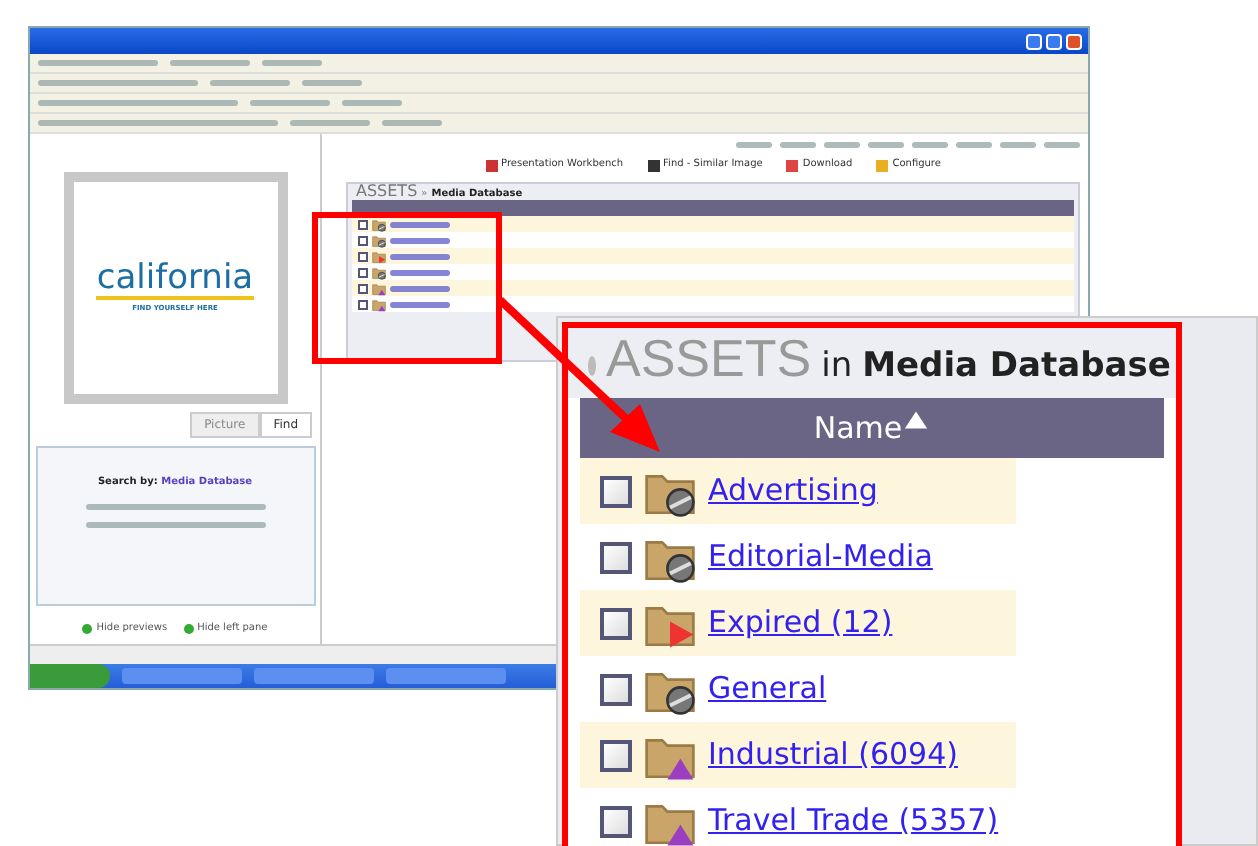 Image resolution: width=1258 pixels, height=846 pixels. What do you see at coordinates (175, 280) in the screenshot?
I see `logo-wordmark: california` at bounding box center [175, 280].